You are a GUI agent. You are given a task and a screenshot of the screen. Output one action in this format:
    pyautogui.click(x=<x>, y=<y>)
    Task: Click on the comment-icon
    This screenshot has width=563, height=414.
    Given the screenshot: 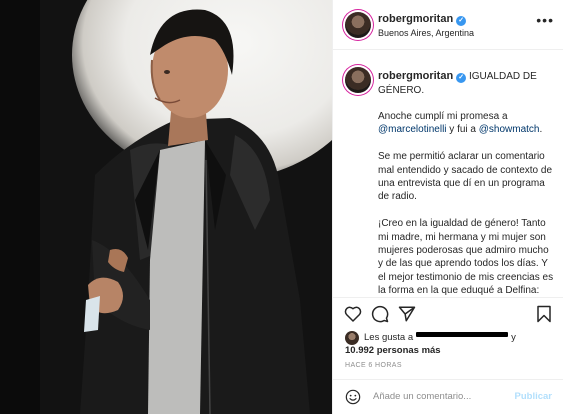 What is the action you would take?
    pyautogui.click(x=380, y=314)
    